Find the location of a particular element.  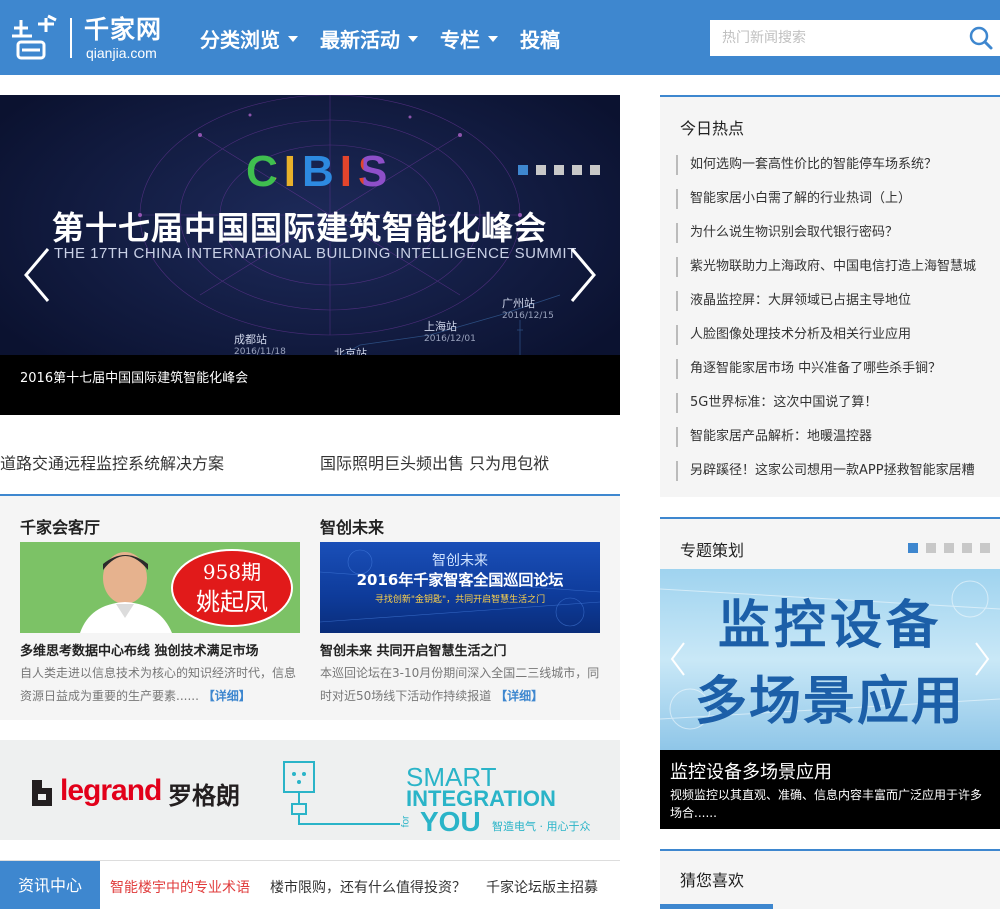

news-link: 智能楼宇中的专业术语 is located at coordinates (180, 887).